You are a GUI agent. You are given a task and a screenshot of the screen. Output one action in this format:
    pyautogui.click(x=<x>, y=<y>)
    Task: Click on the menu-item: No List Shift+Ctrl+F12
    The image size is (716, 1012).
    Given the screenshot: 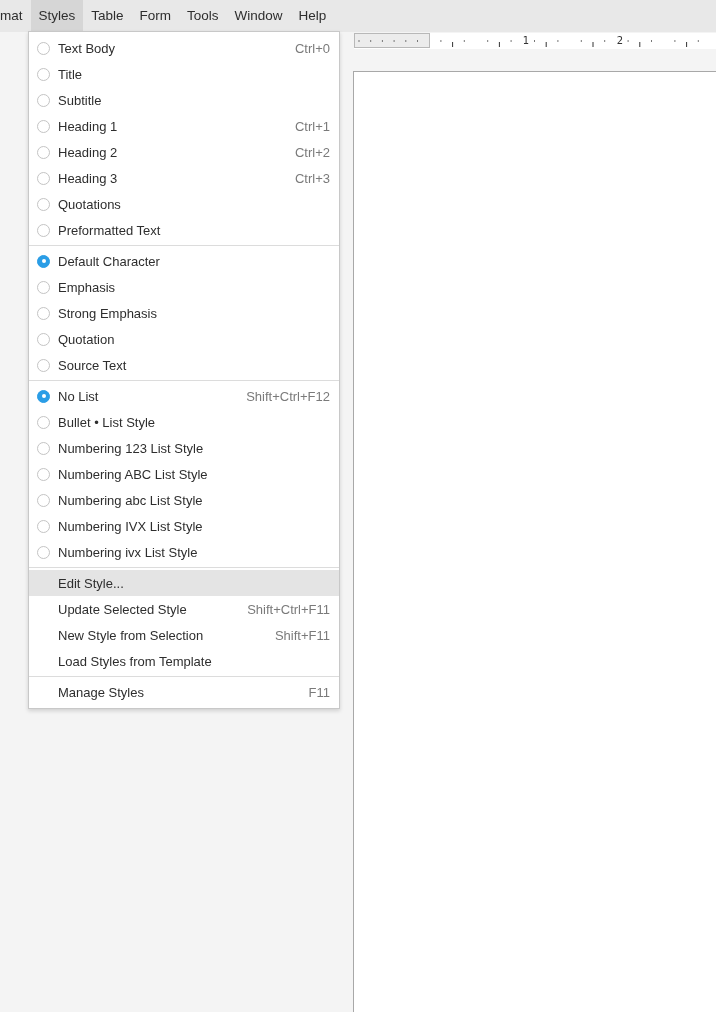 What is the action you would take?
    pyautogui.click(x=184, y=396)
    